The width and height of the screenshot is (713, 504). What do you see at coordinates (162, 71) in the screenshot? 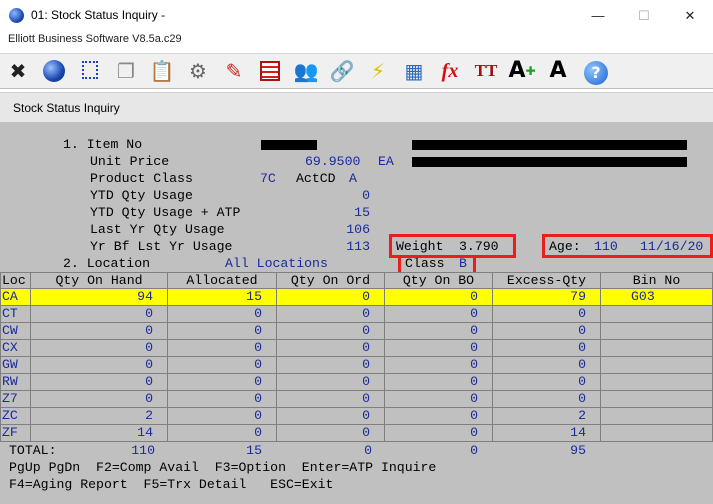
I see `paste-icon: 📋` at bounding box center [162, 71].